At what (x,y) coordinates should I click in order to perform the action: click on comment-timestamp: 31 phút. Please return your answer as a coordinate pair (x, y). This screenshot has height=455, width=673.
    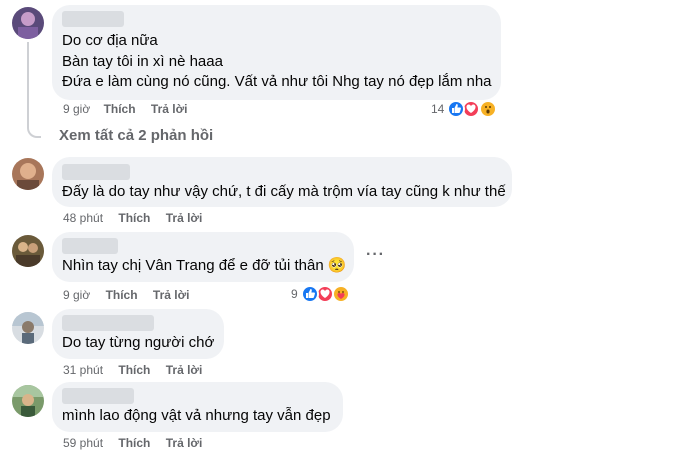
    Looking at the image, I should click on (83, 370).